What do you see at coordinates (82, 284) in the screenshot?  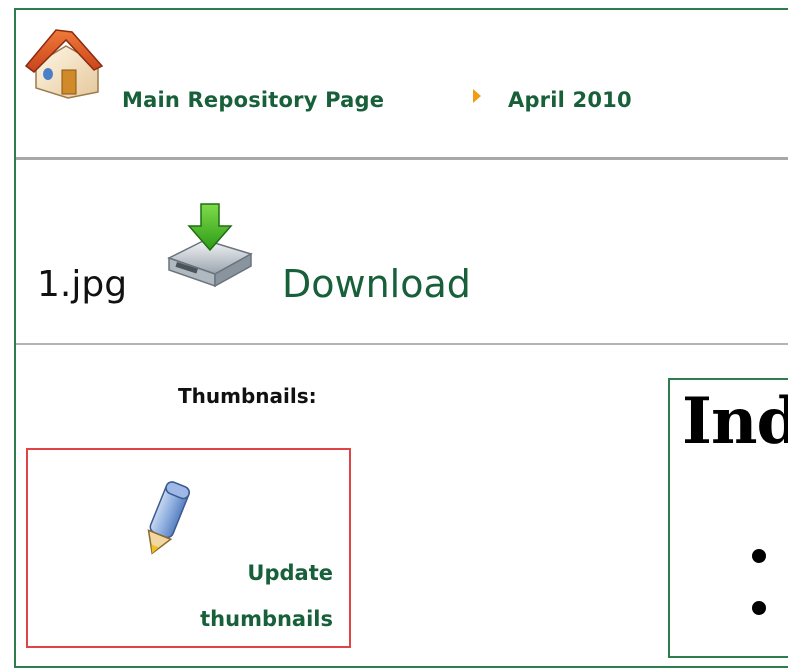 I see `file-name: 1.jpg` at bounding box center [82, 284].